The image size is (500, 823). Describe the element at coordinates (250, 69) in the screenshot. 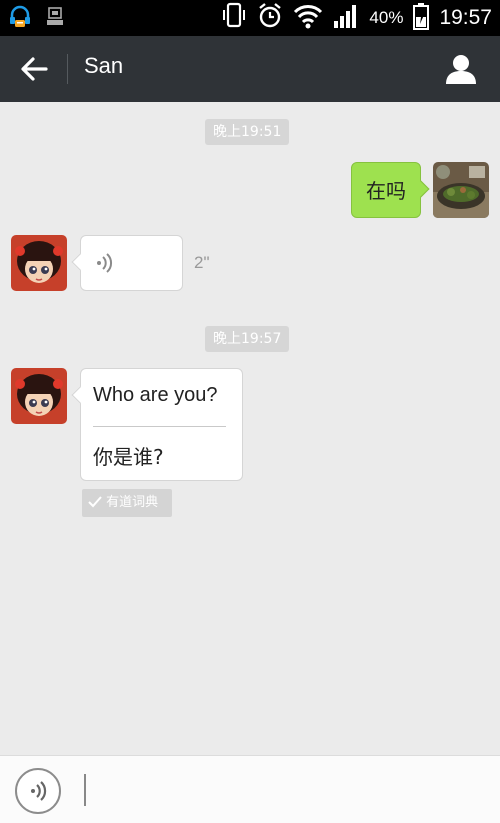

I see `chat-header: San` at that location.